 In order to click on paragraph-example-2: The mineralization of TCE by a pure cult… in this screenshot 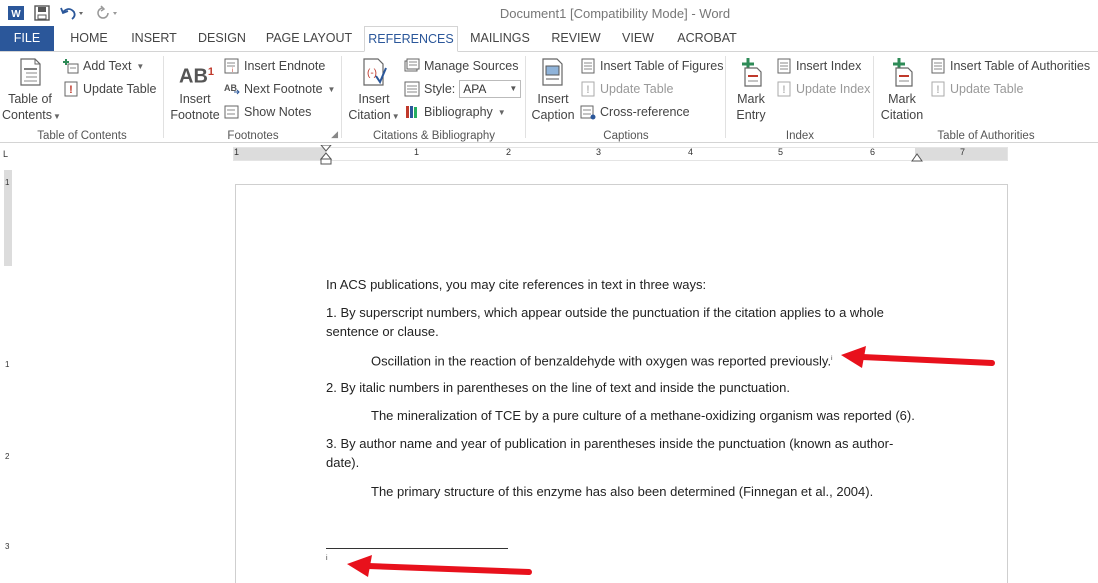, I will do `click(651, 415)`.